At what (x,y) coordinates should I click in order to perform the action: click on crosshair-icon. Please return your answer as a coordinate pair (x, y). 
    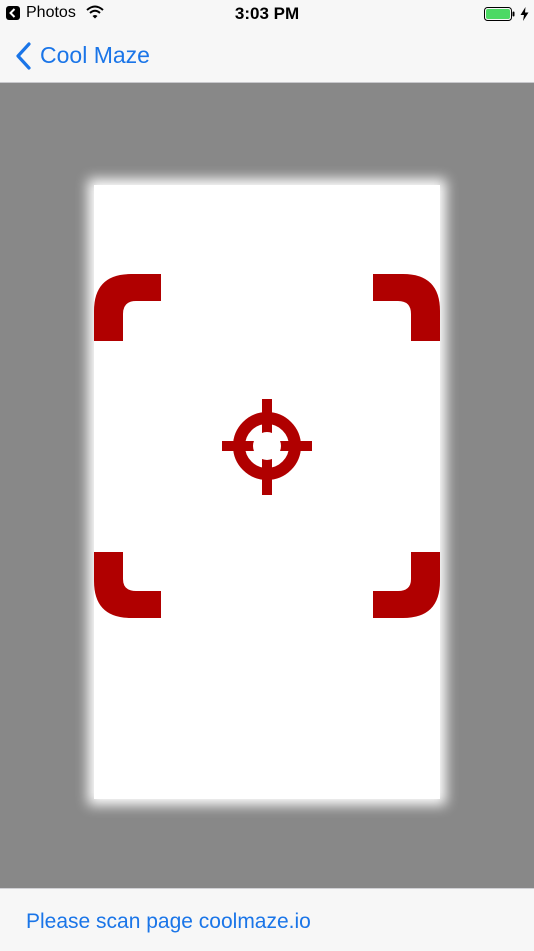
    Looking at the image, I should click on (267, 447).